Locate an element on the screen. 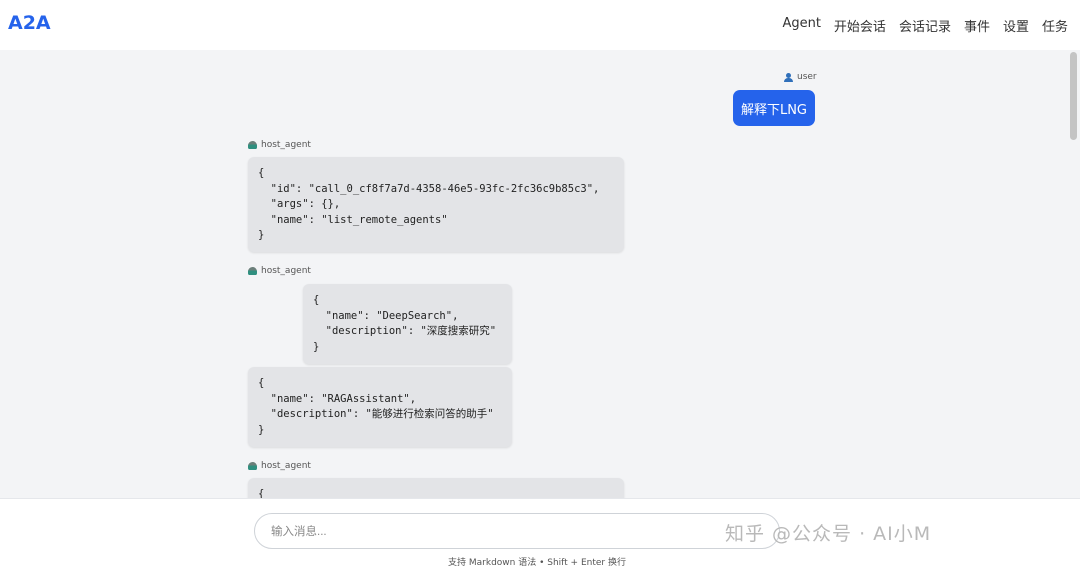 The height and width of the screenshot is (574, 1080). message-input-container is located at coordinates (517, 531).